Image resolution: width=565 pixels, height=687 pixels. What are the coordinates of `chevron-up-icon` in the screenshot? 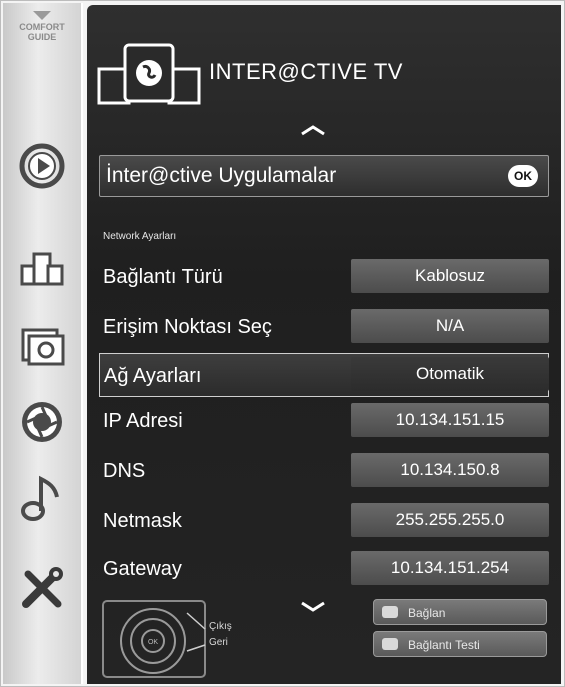 It's located at (313, 130).